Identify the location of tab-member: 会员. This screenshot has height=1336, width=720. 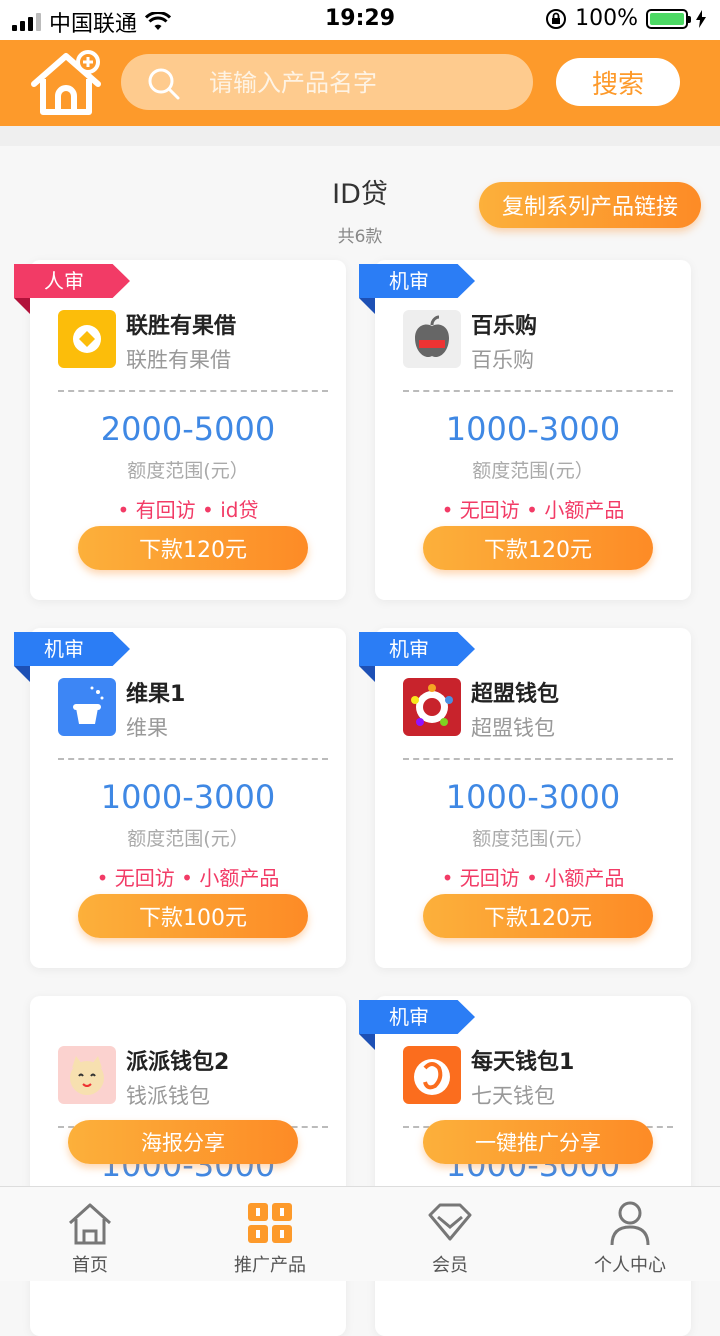
(450, 1234).